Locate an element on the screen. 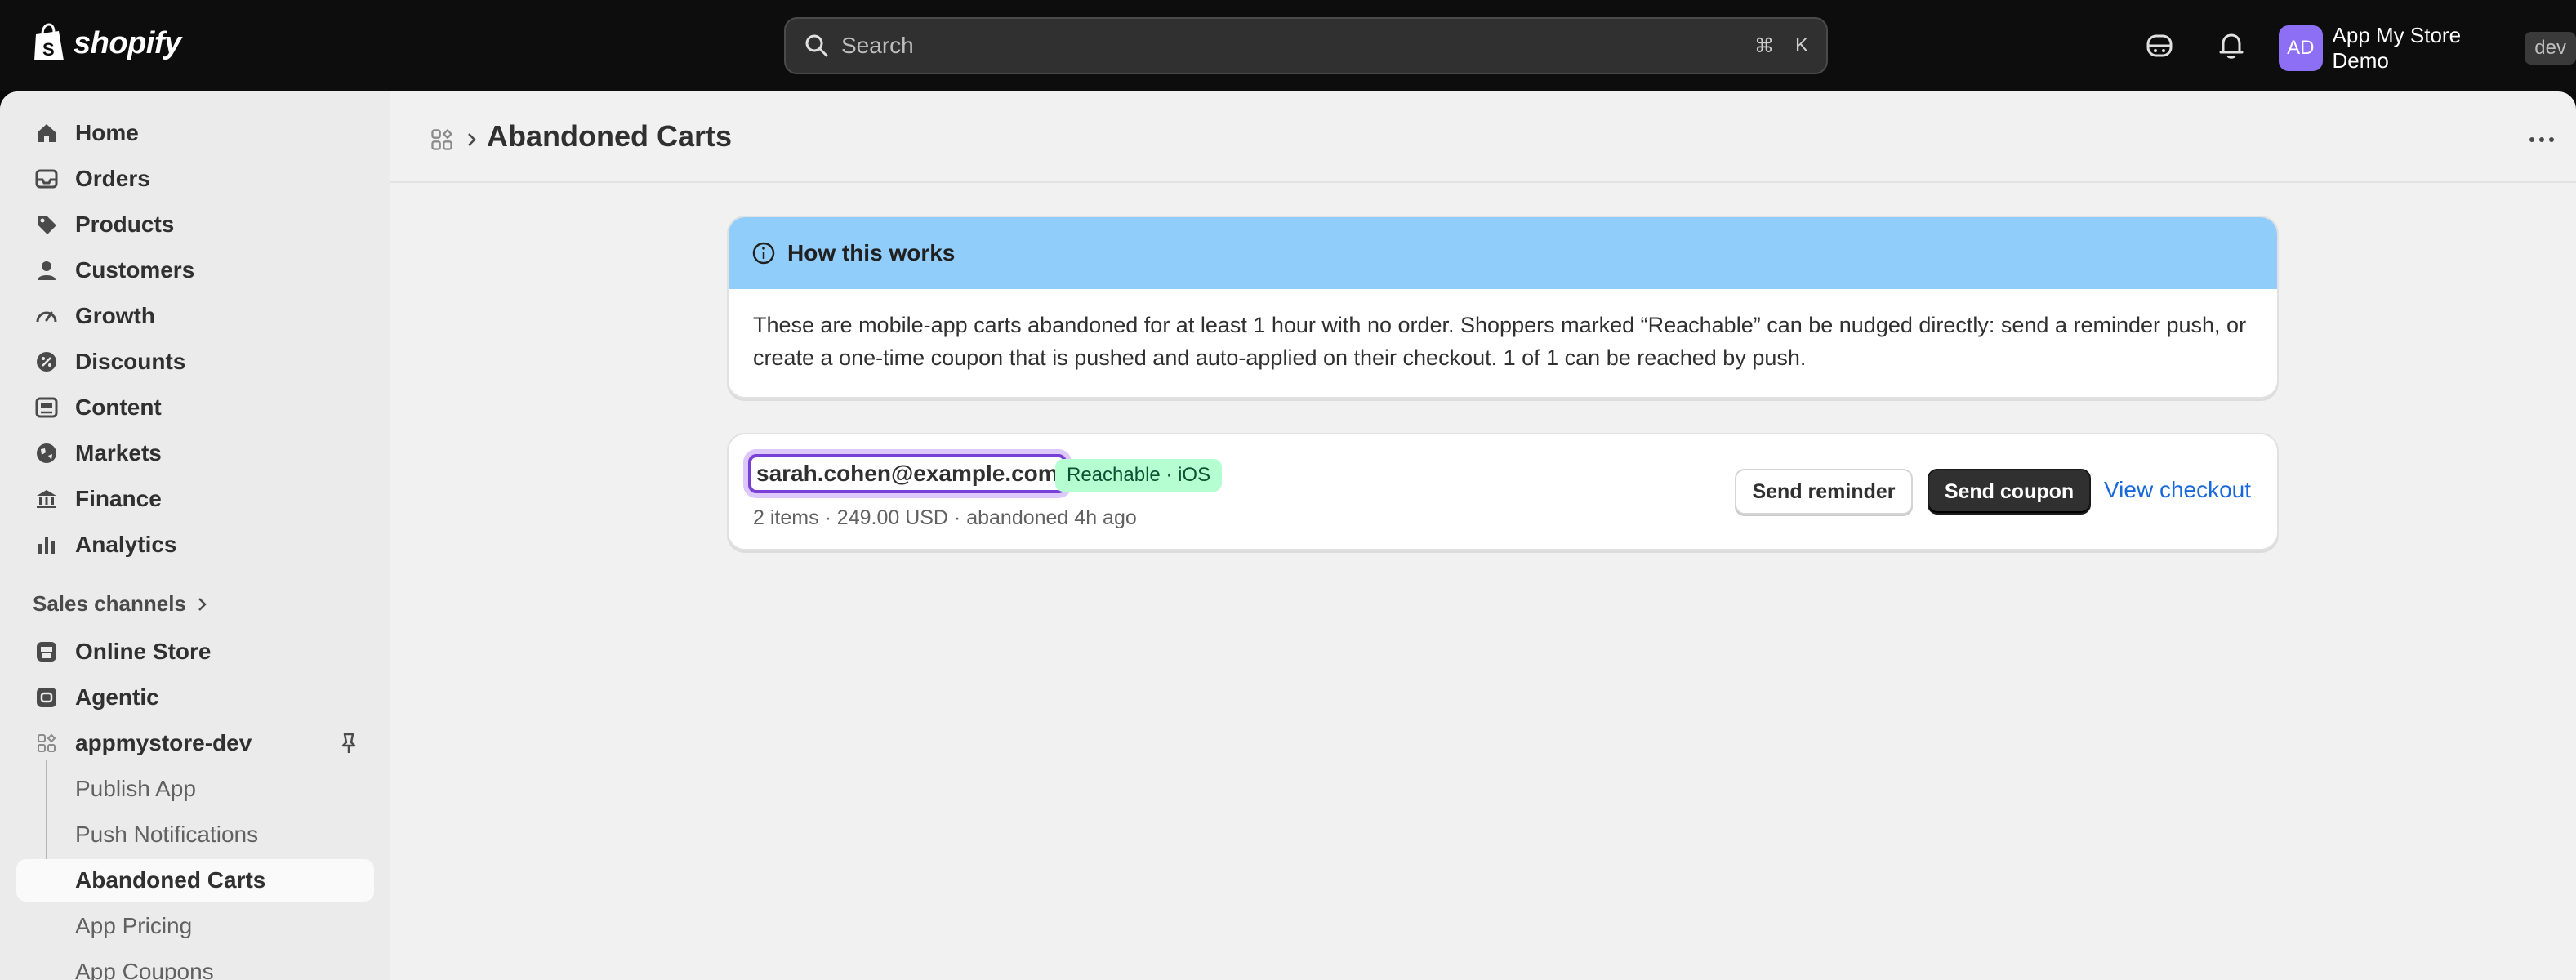 Image resolution: width=2576 pixels, height=980 pixels. shopify-logo: S shopify is located at coordinates (106, 43).